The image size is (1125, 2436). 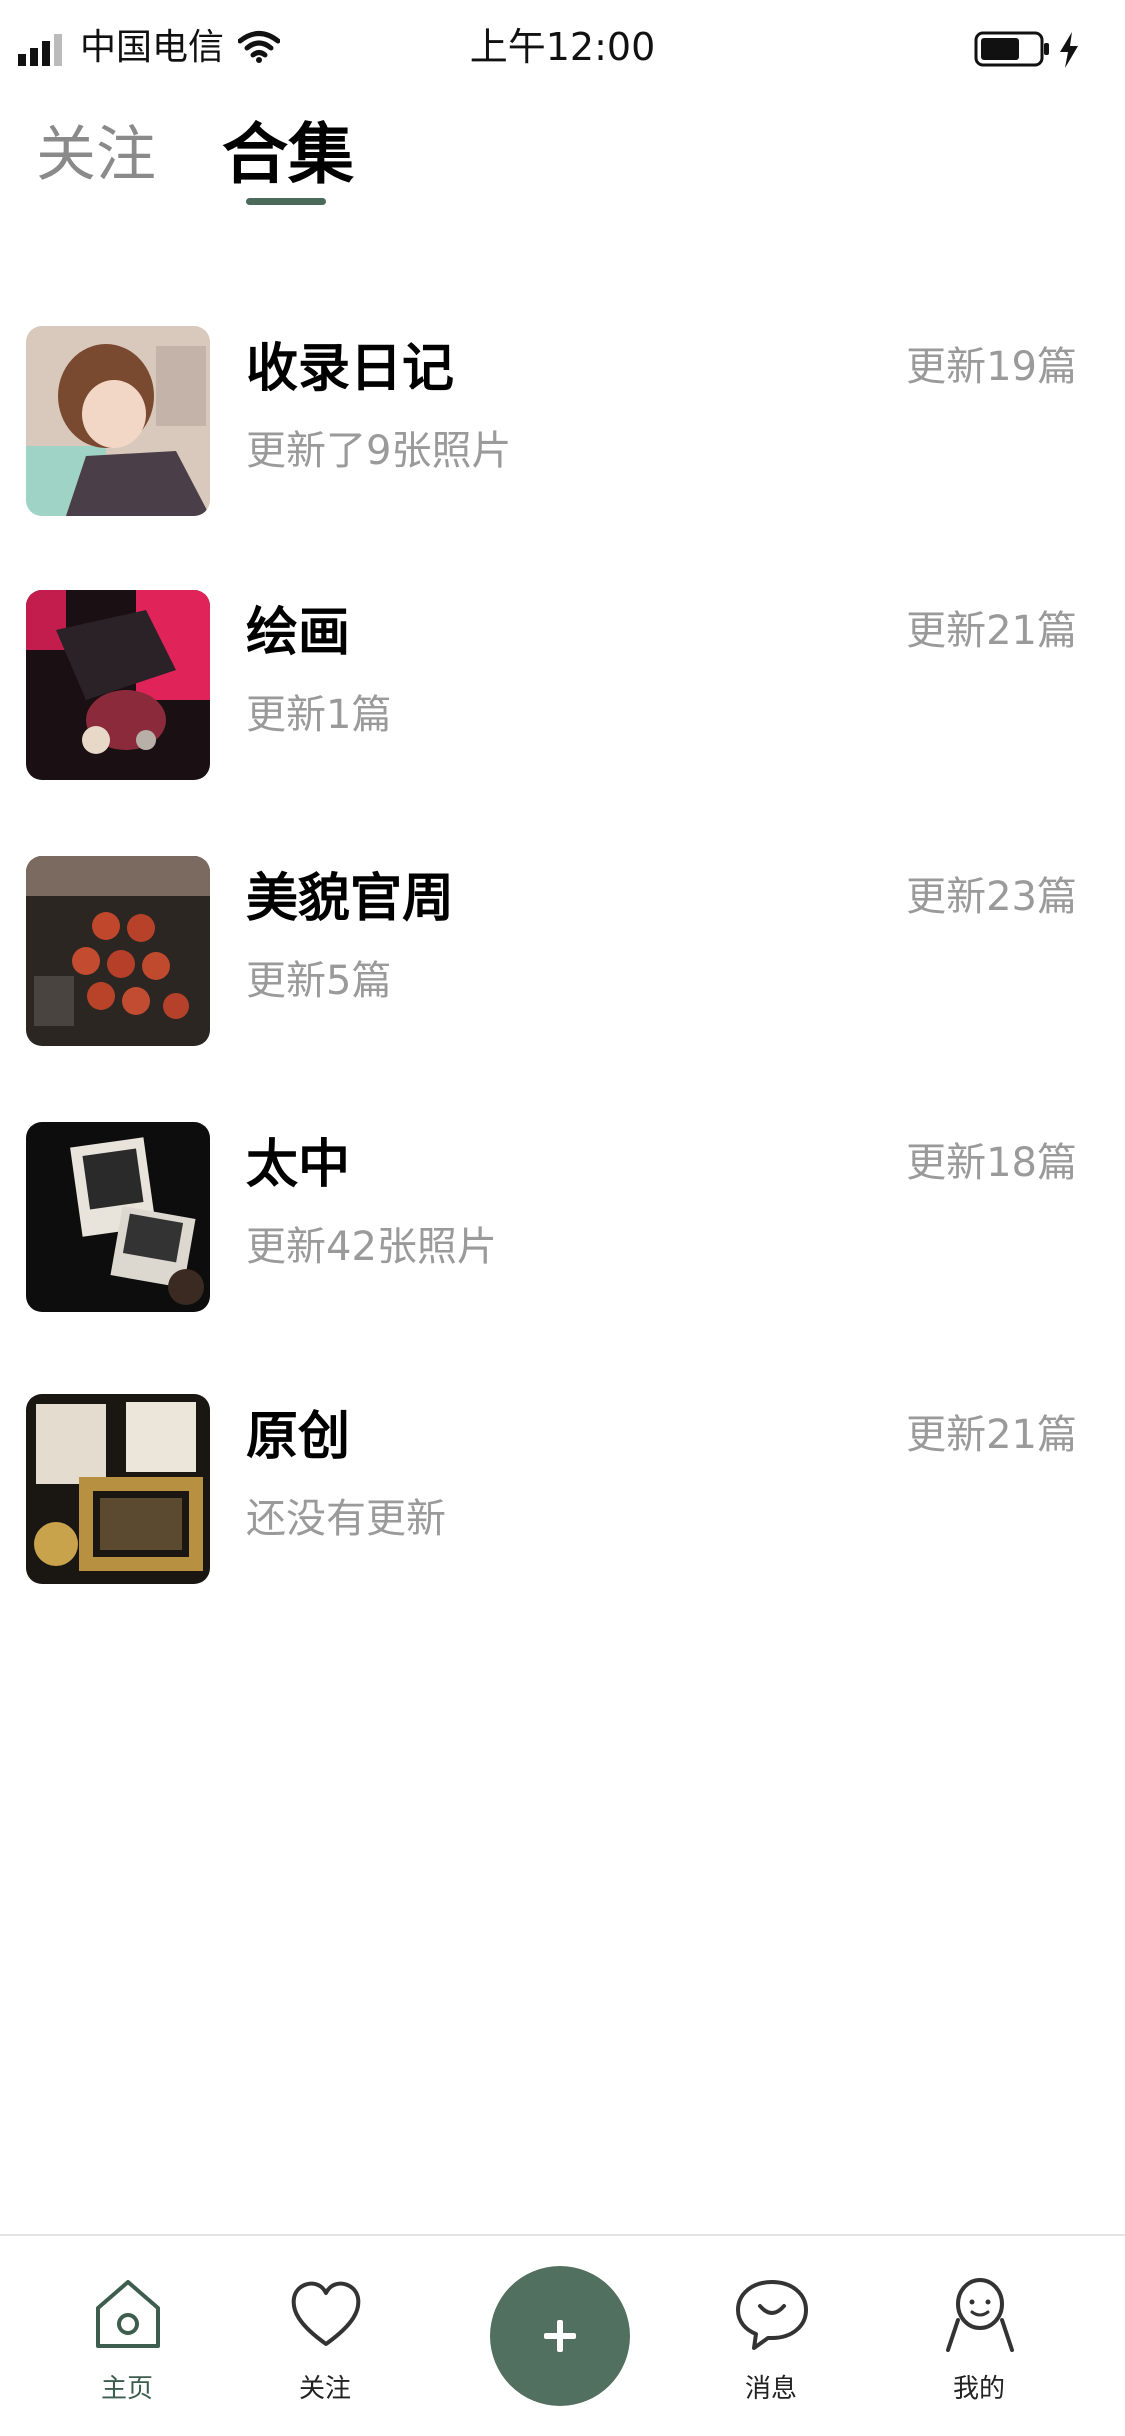 I want to click on charging-bolt-icon, so click(x=1069, y=50).